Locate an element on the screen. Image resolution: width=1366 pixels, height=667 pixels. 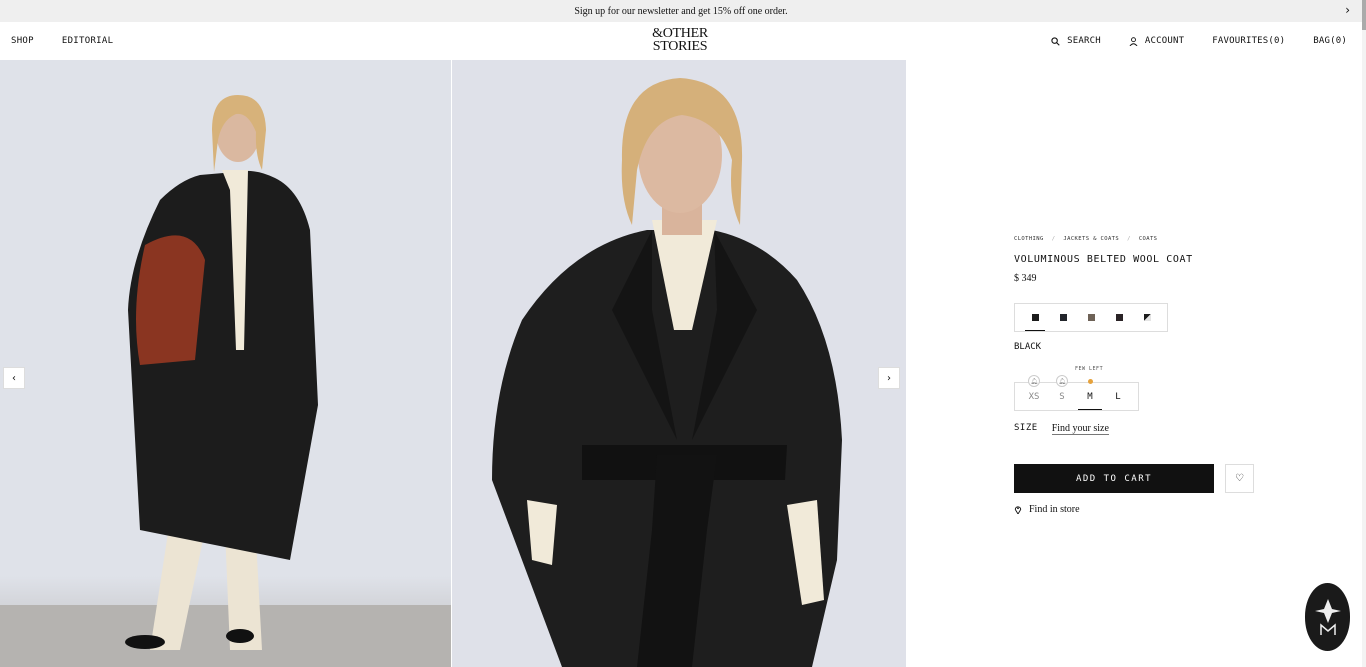
nav-right: SEARCH ACCOUNT FAVOURITES(0) BAG(0) is located at coordinates (1199, 41).